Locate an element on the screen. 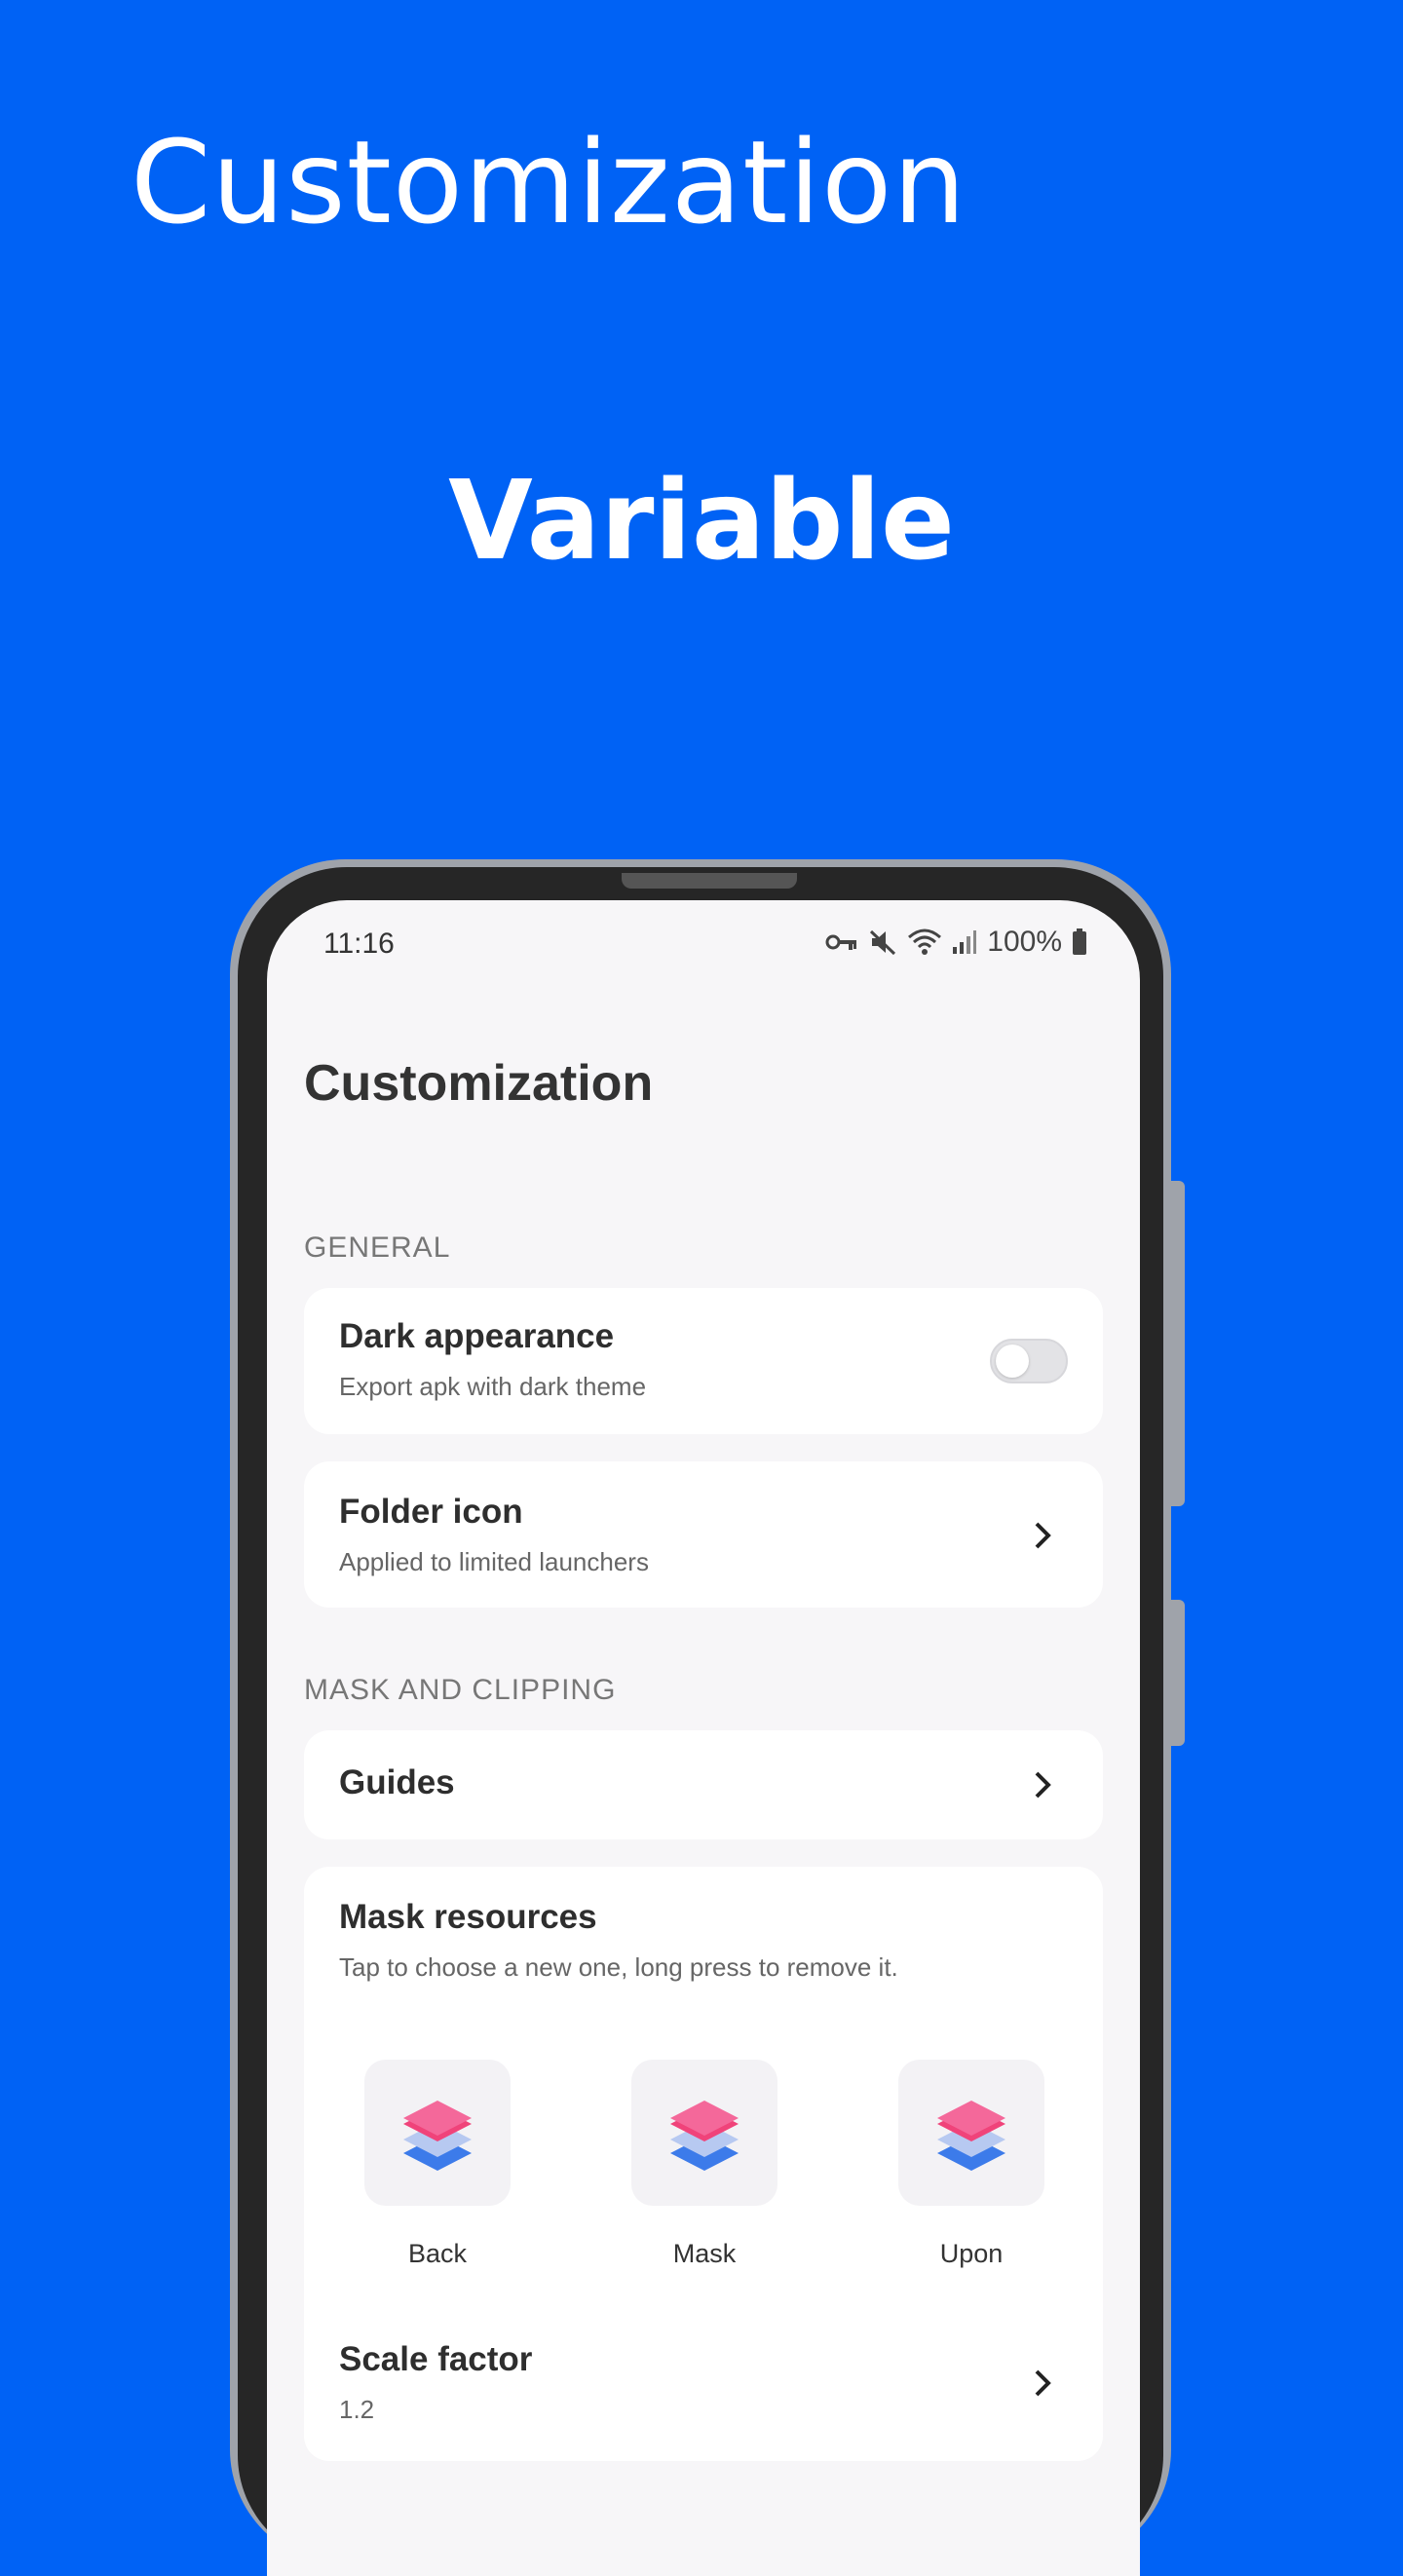 This screenshot has height=2576, width=1403. battery-icon is located at coordinates (1079, 941).